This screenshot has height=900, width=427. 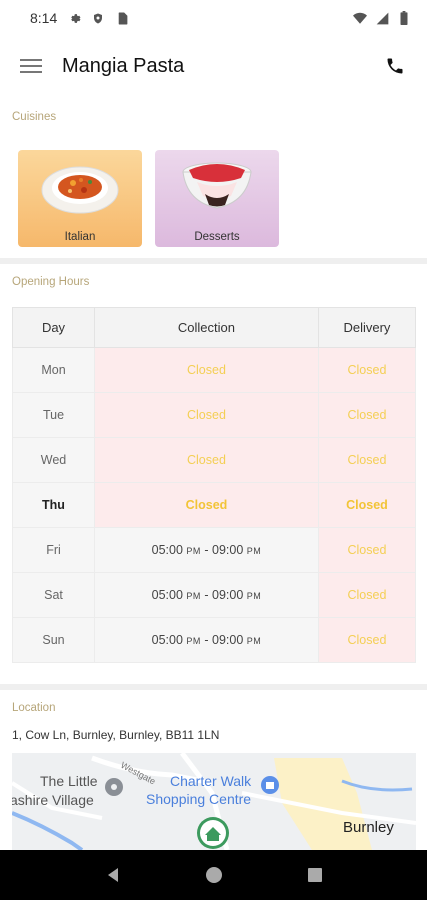 I want to click on signal-icon, so click(x=382, y=18).